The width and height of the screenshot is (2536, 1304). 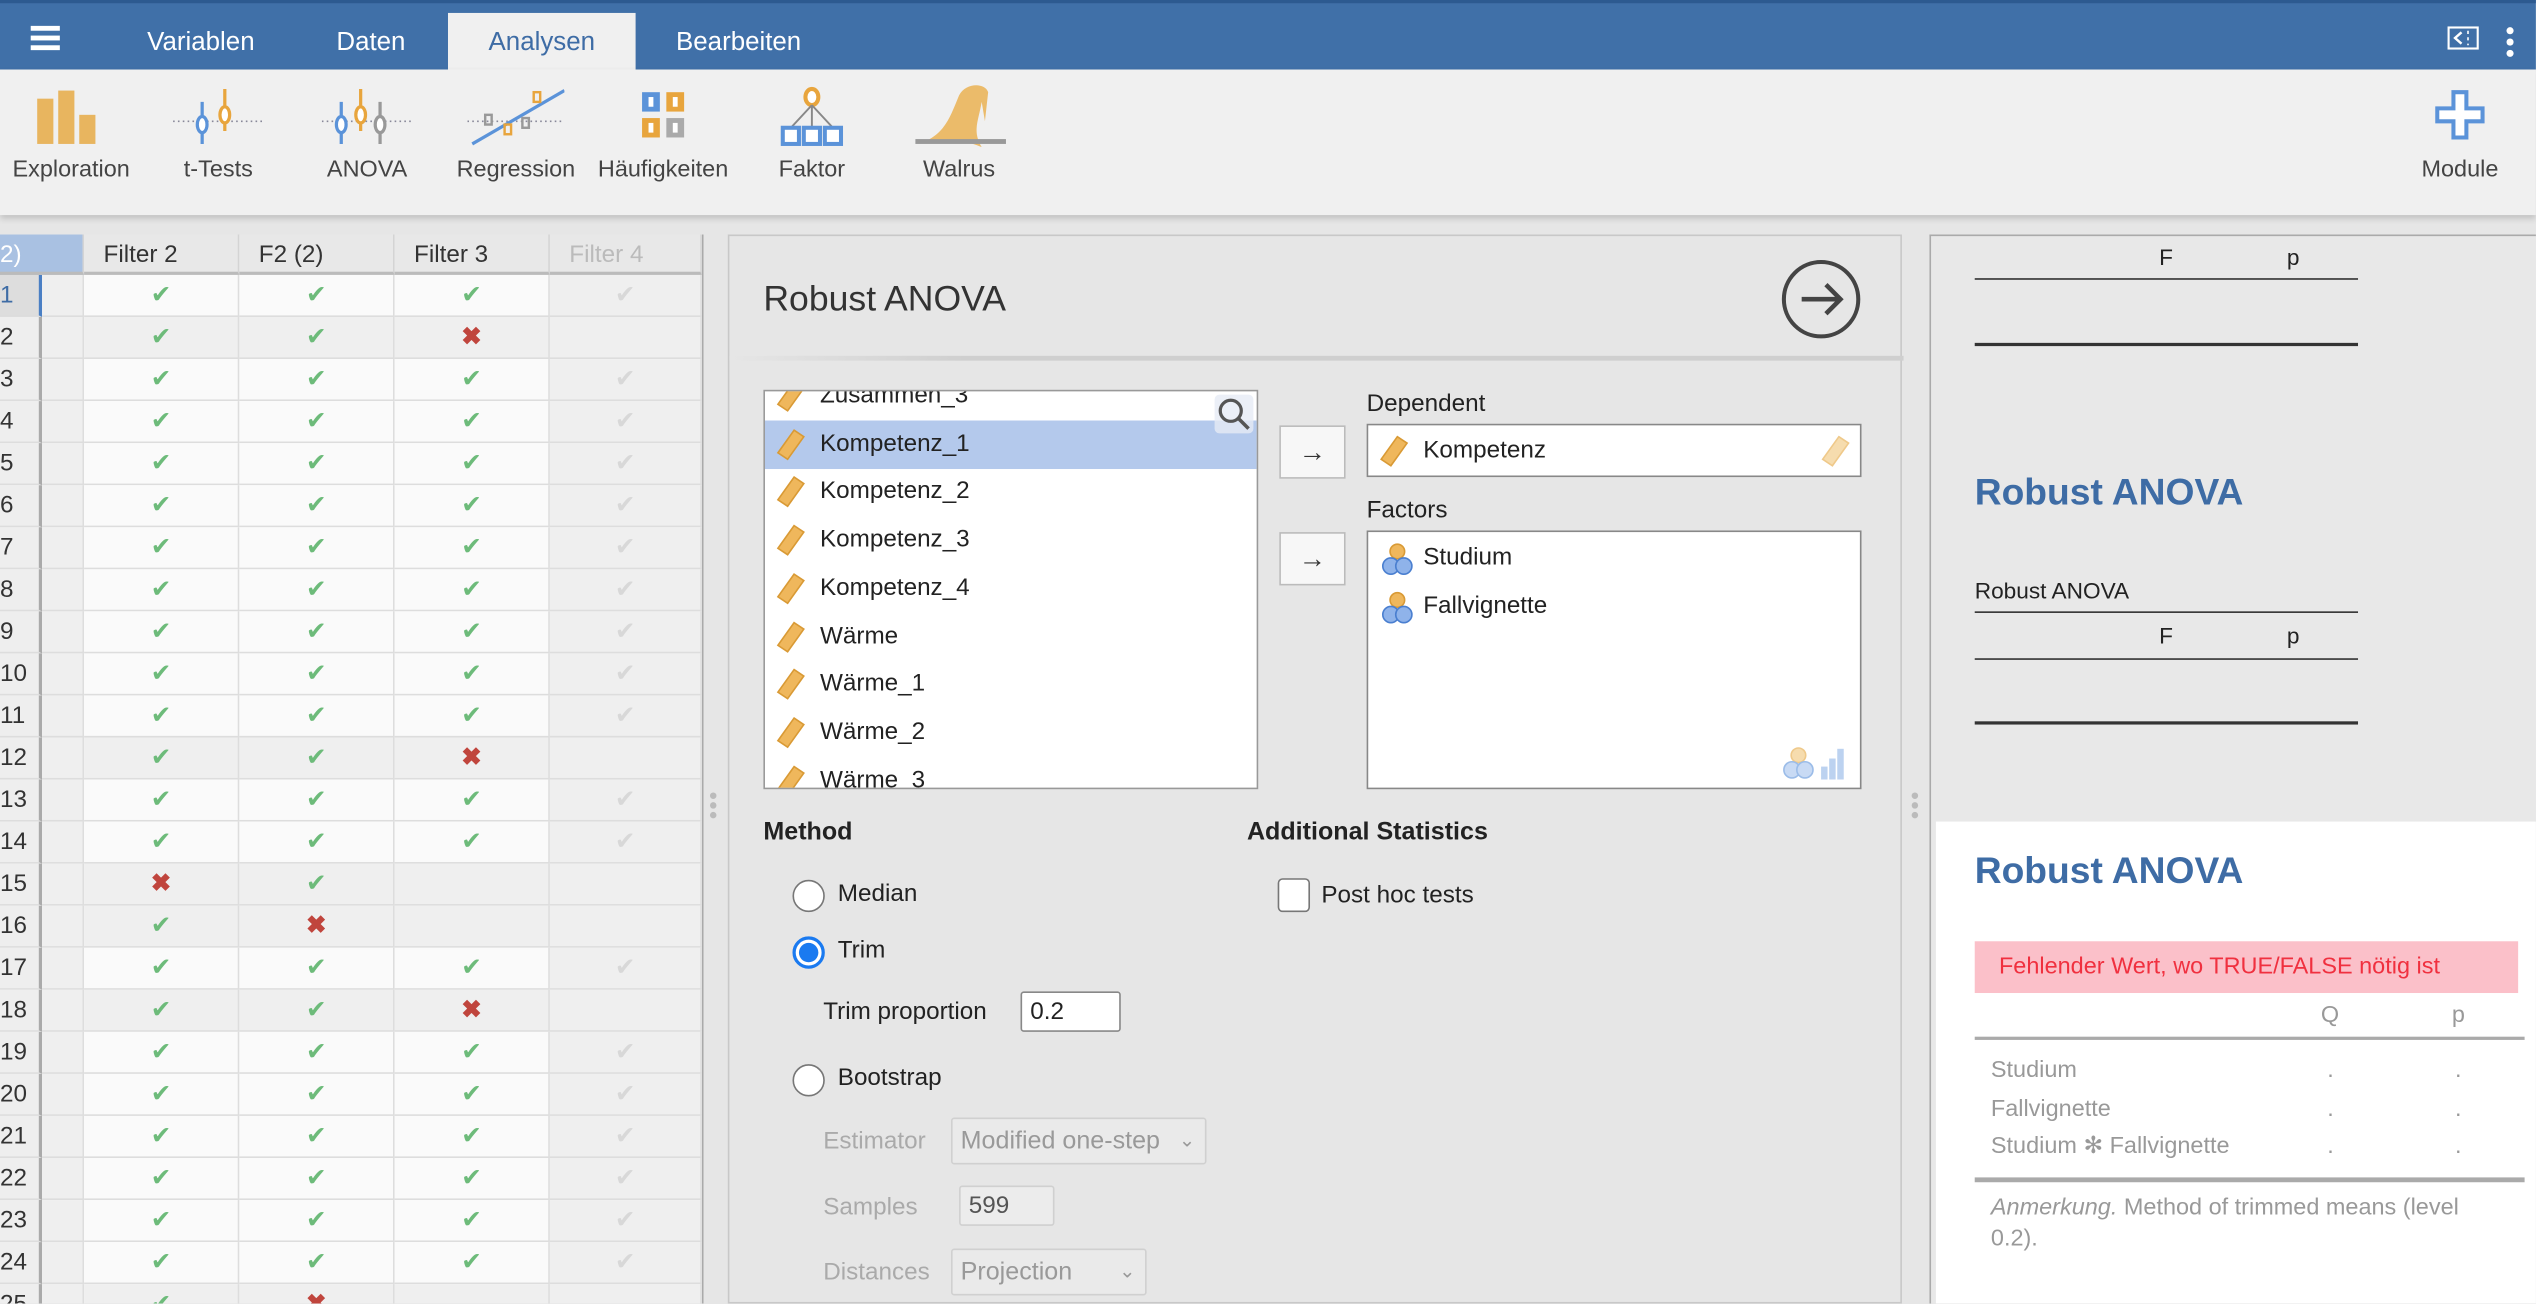 What do you see at coordinates (1070, 1011) in the screenshot?
I see `trim-proportion-input: 0.2` at bounding box center [1070, 1011].